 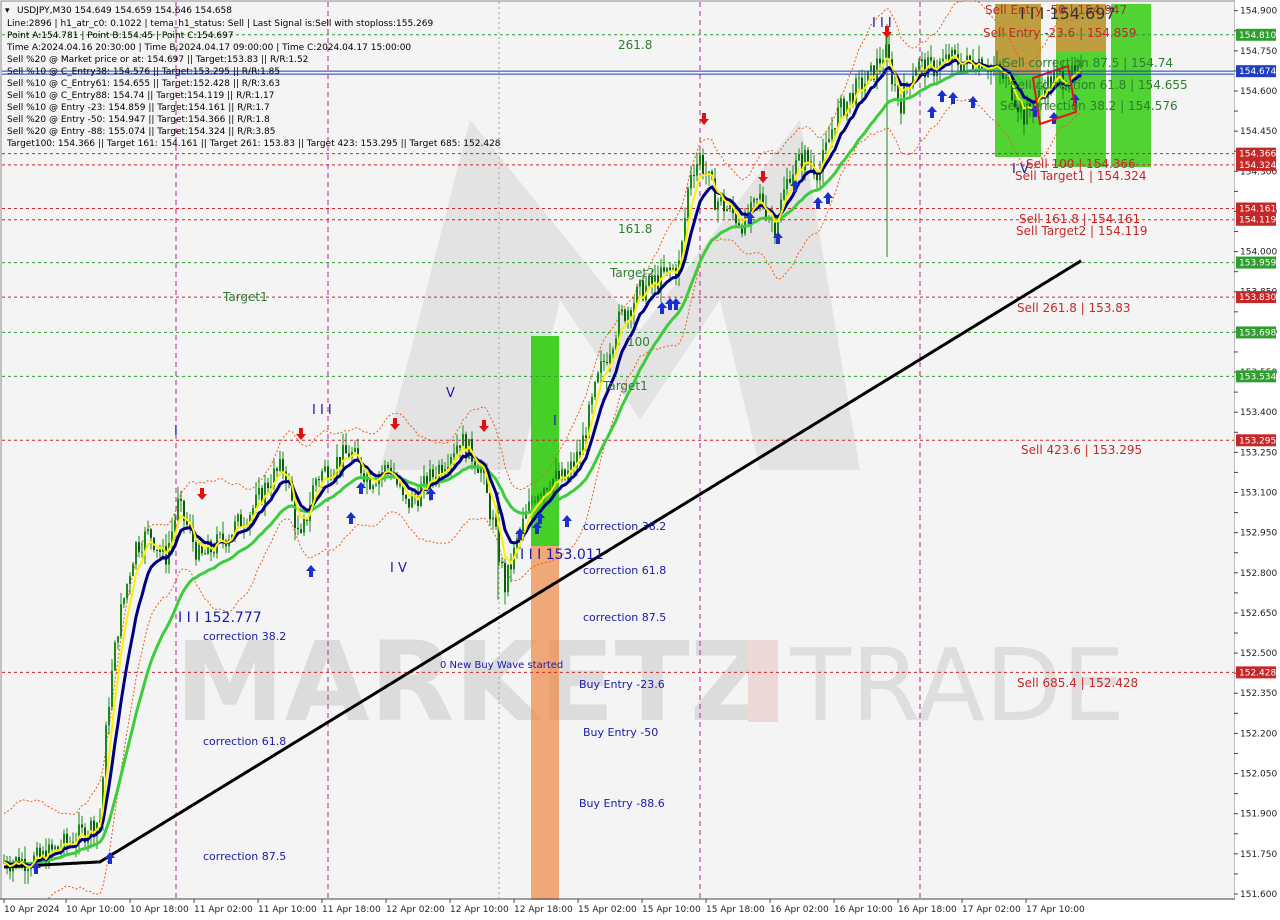 What do you see at coordinates (545, 723) in the screenshot?
I see `buy-zone-orange` at bounding box center [545, 723].